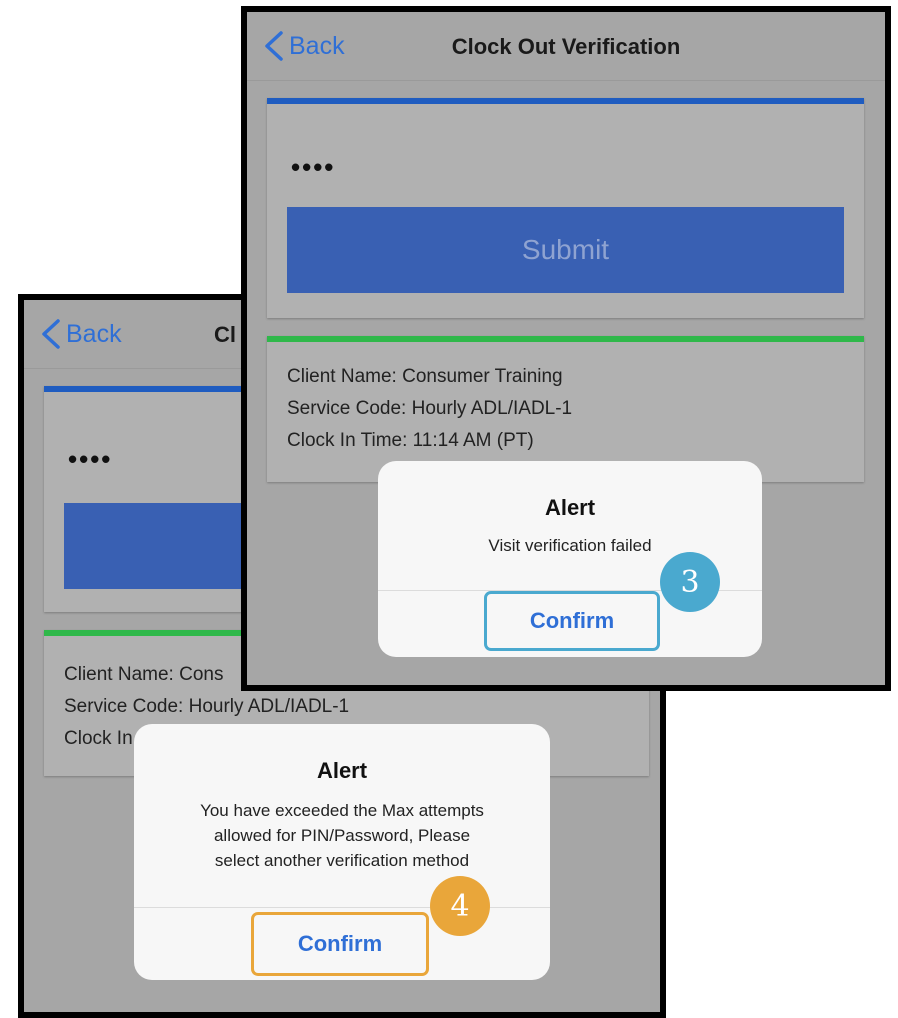 The width and height of the screenshot is (898, 1018). Describe the element at coordinates (342, 860) in the screenshot. I see `alert-message-line: select another verification method` at that location.